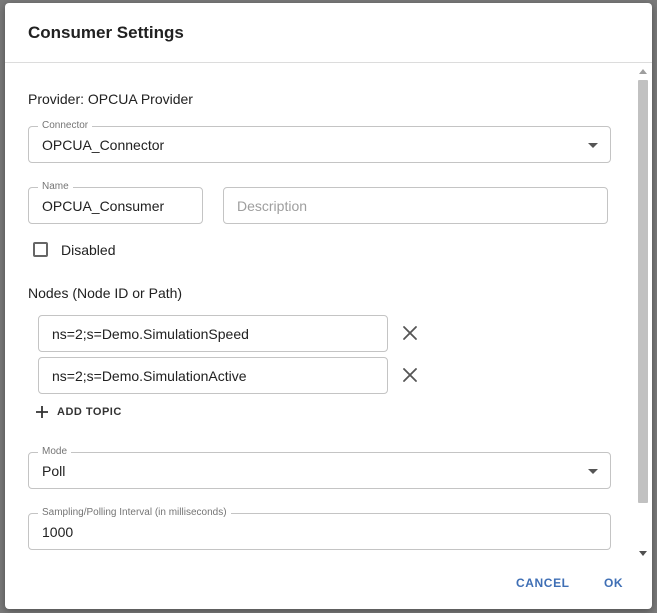 Image resolution: width=657 pixels, height=613 pixels. Describe the element at coordinates (106, 32) in the screenshot. I see `dialog-title: Consumer Settings` at that location.